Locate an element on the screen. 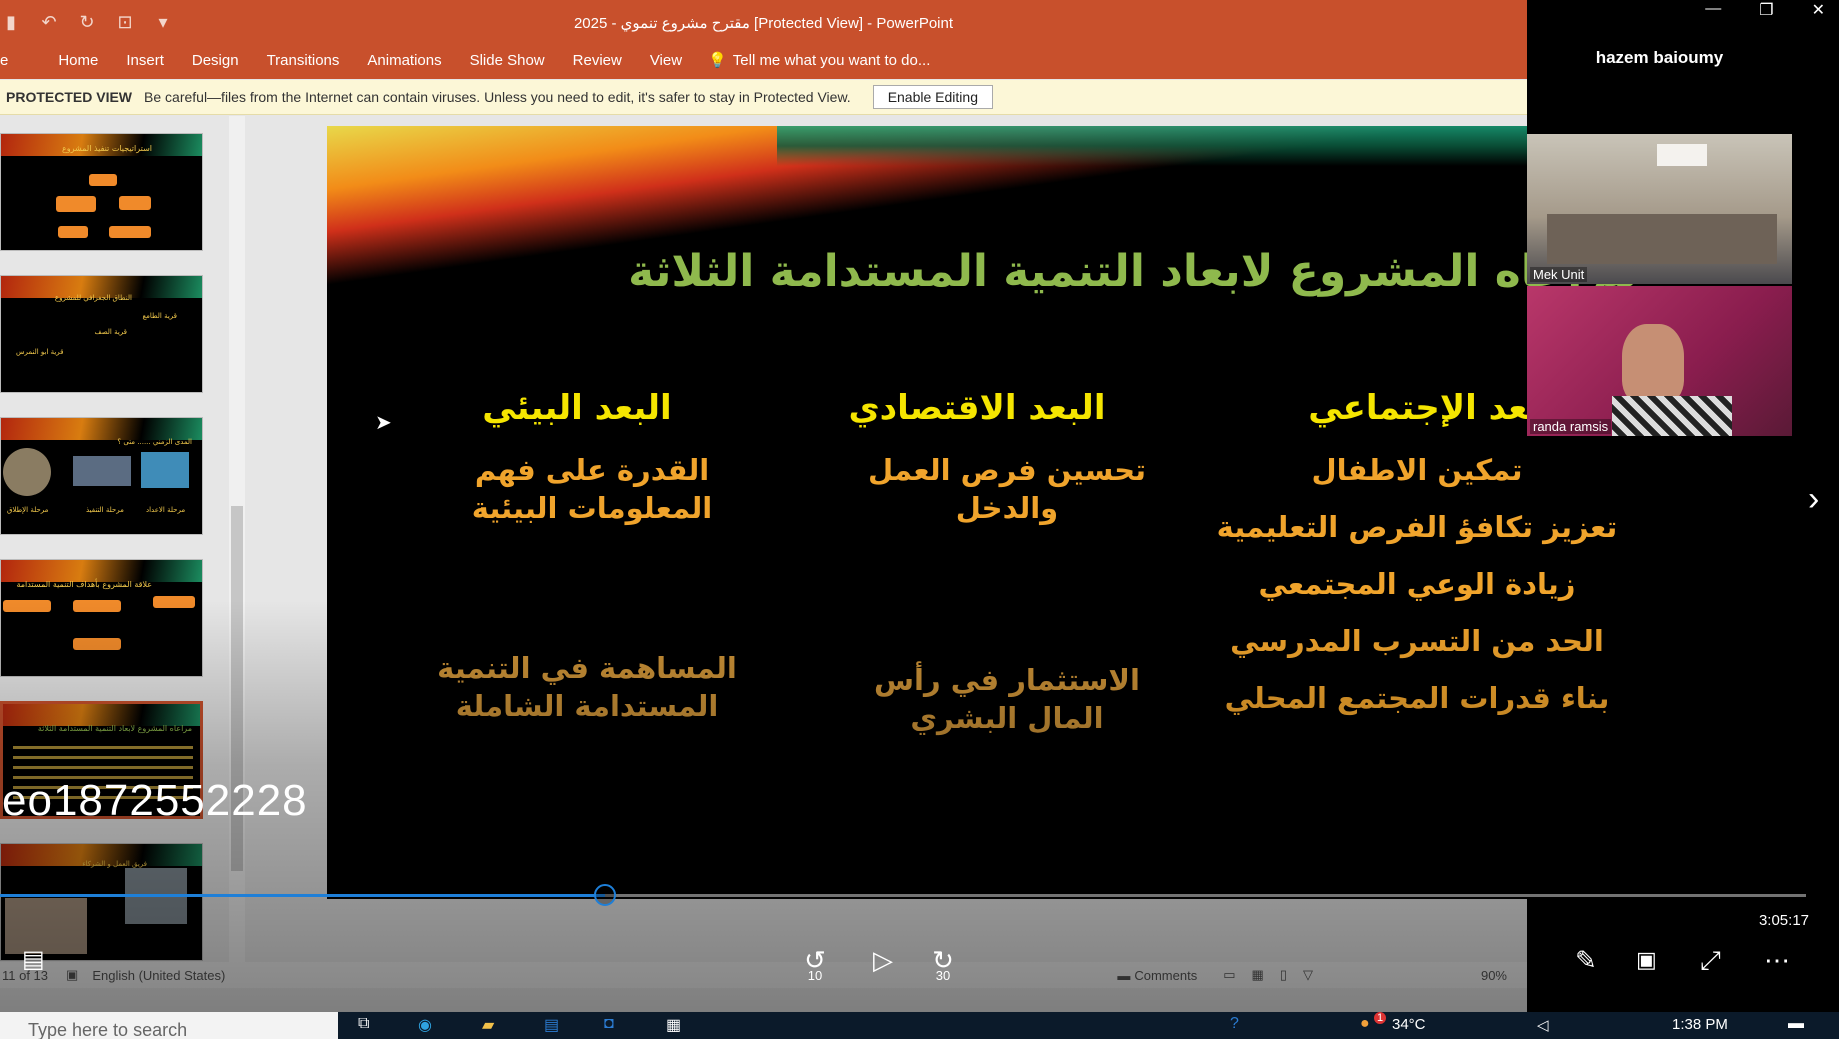 This screenshot has height=1039, width=1839. progress-fill is located at coordinates (302, 895).